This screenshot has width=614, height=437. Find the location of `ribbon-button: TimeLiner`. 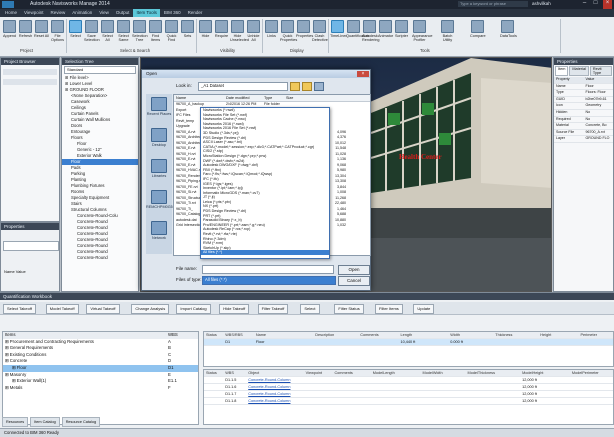

ribbon-button: TimeLiner is located at coordinates (338, 32).